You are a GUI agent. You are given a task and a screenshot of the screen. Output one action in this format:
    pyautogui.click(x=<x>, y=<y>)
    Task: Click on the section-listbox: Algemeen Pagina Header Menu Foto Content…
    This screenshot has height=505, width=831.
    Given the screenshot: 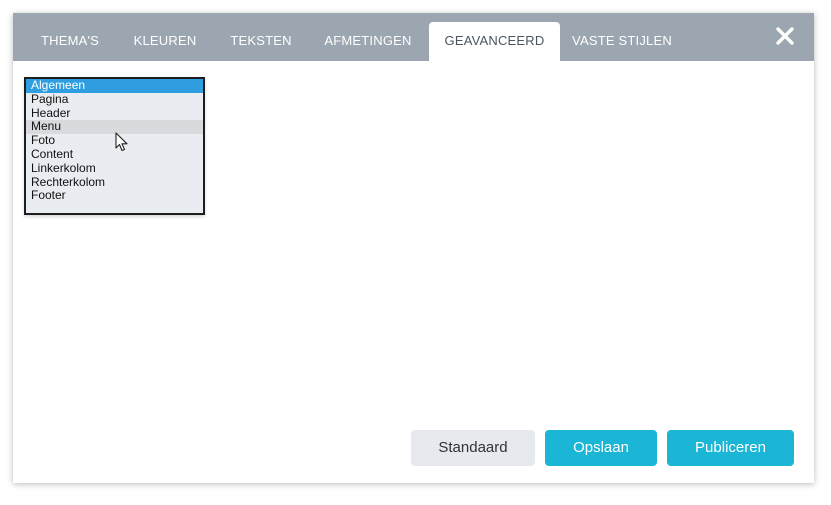 What is the action you would take?
    pyautogui.click(x=114, y=146)
    